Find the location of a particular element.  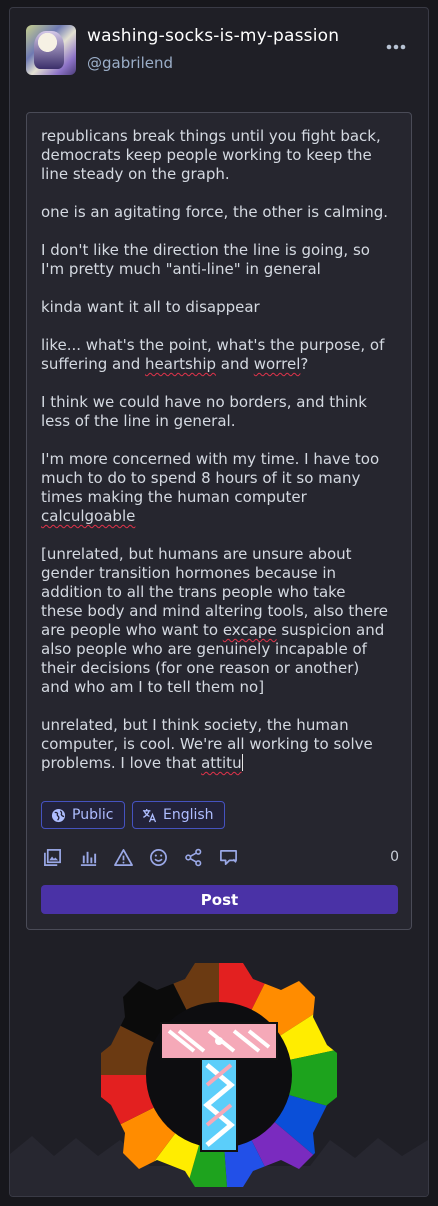

text-line: problems. I love that attitu is located at coordinates (142, 763).